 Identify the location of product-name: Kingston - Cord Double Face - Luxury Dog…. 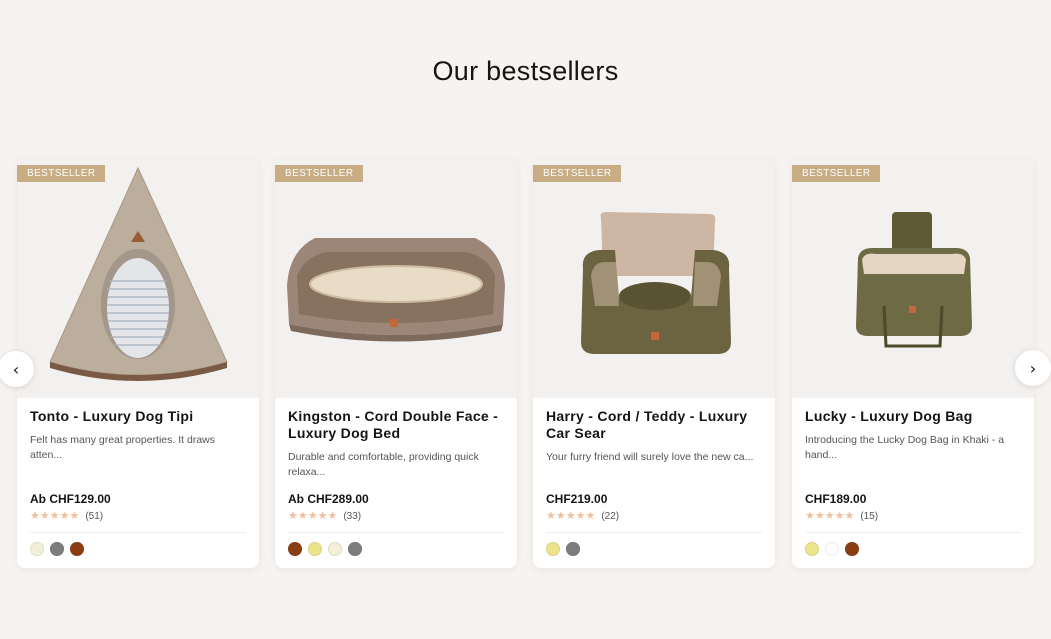
(397, 425).